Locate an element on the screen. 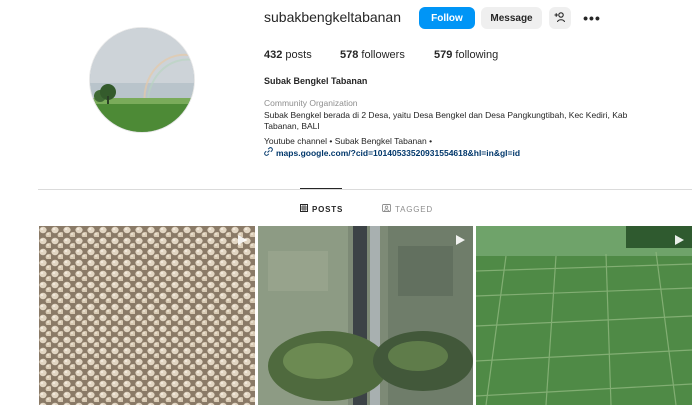 This screenshot has width=692, height=405. tab-posts-label: POSTS is located at coordinates (328, 209).